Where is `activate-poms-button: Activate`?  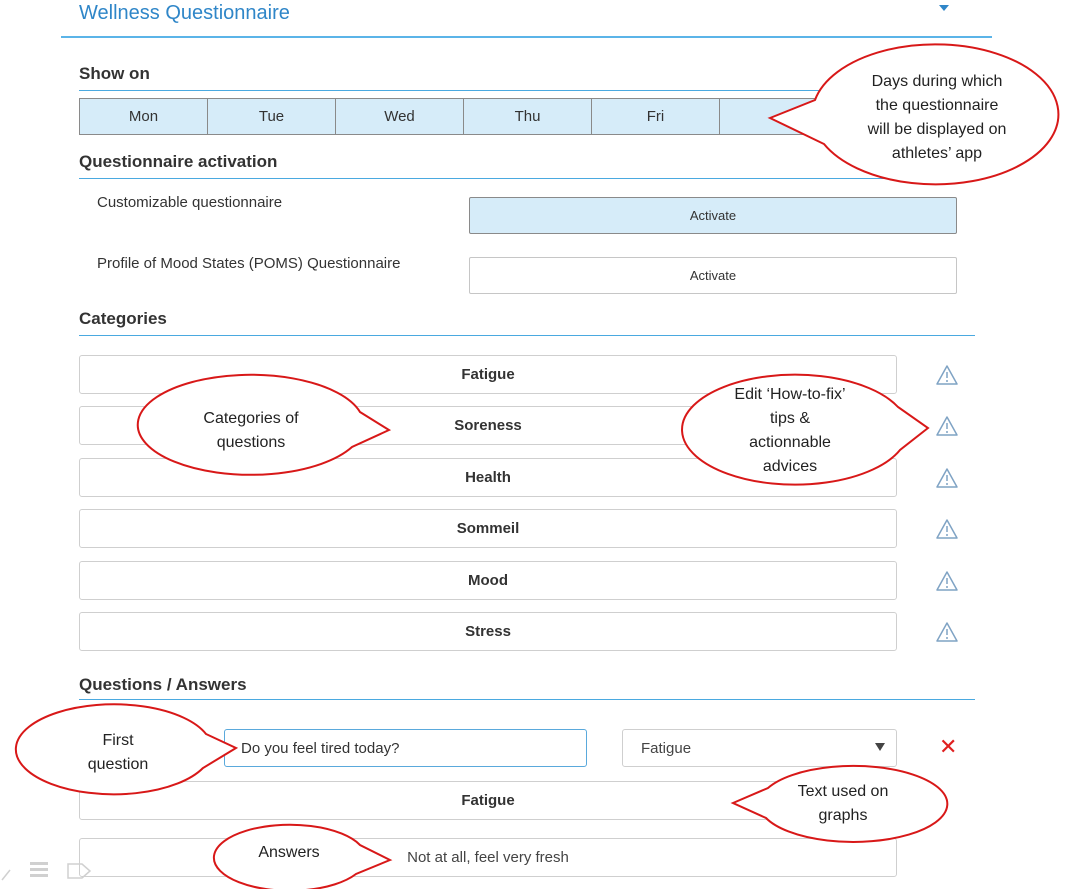 activate-poms-button: Activate is located at coordinates (713, 275).